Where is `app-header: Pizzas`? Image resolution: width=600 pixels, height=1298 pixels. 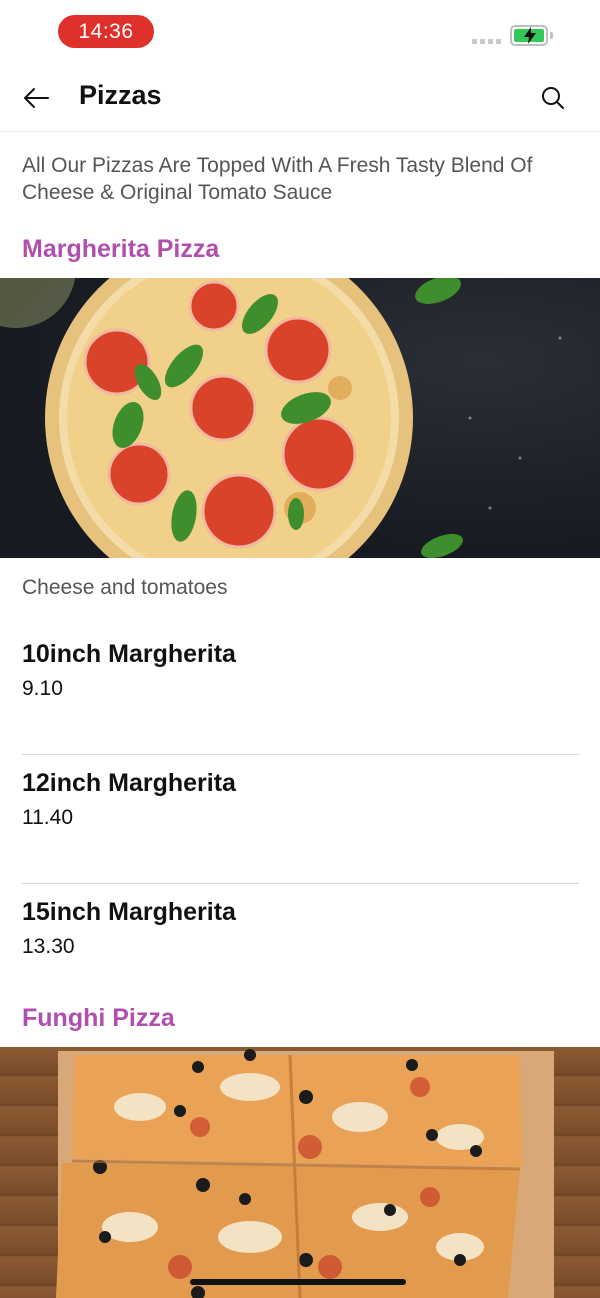
app-header: Pizzas is located at coordinates (300, 98).